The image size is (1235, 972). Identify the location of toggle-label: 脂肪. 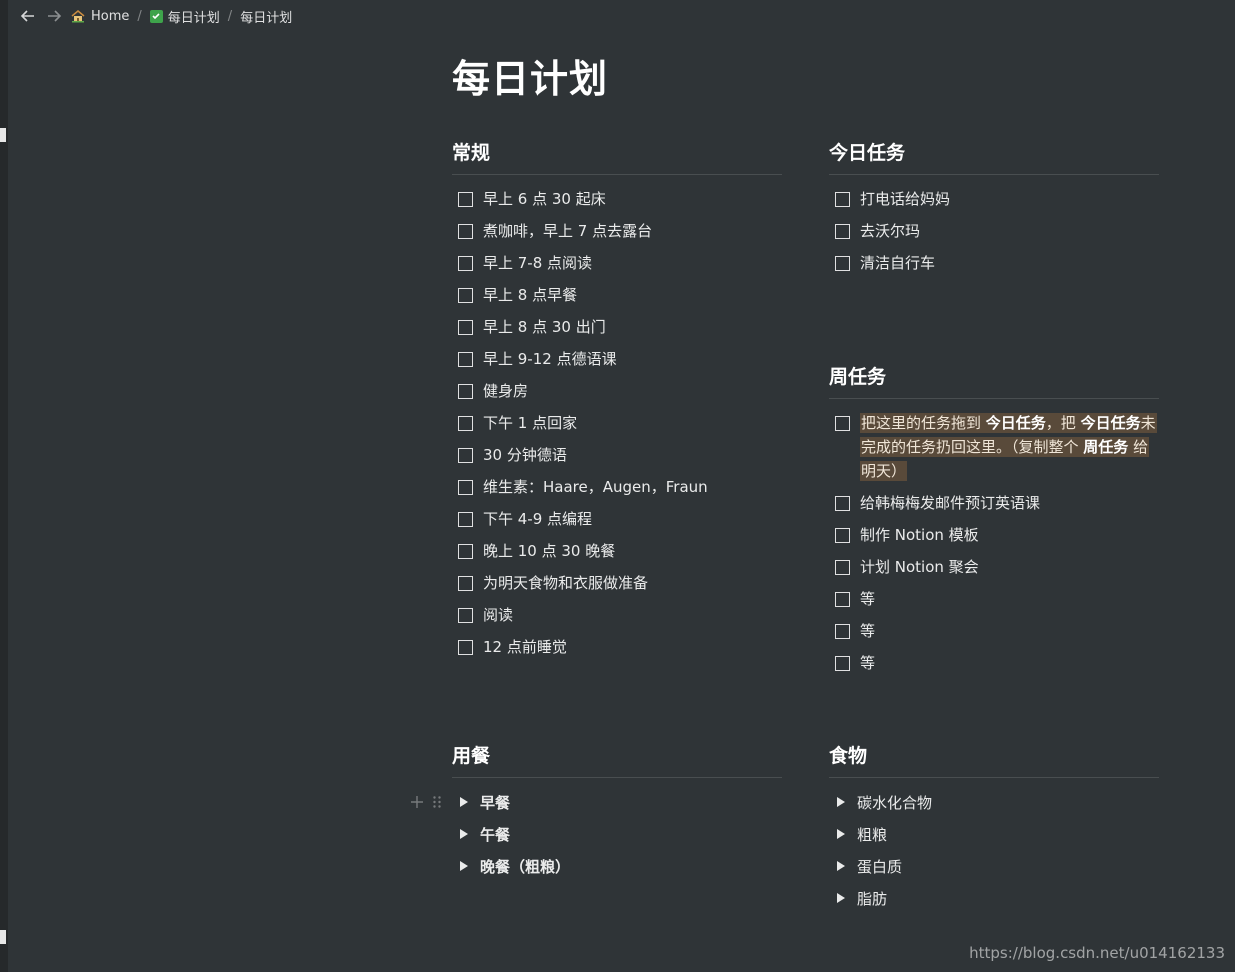
(872, 898).